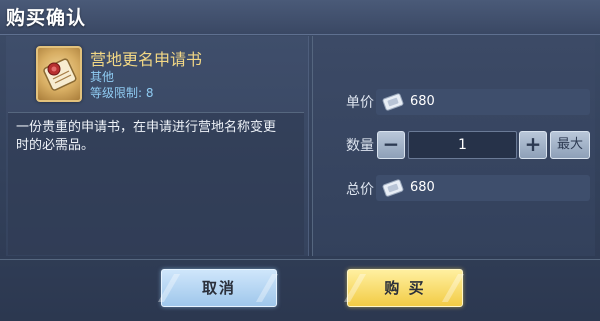 This screenshot has height=321, width=600. What do you see at coordinates (391, 145) in the screenshot?
I see `quantity-decrease-button: −` at bounding box center [391, 145].